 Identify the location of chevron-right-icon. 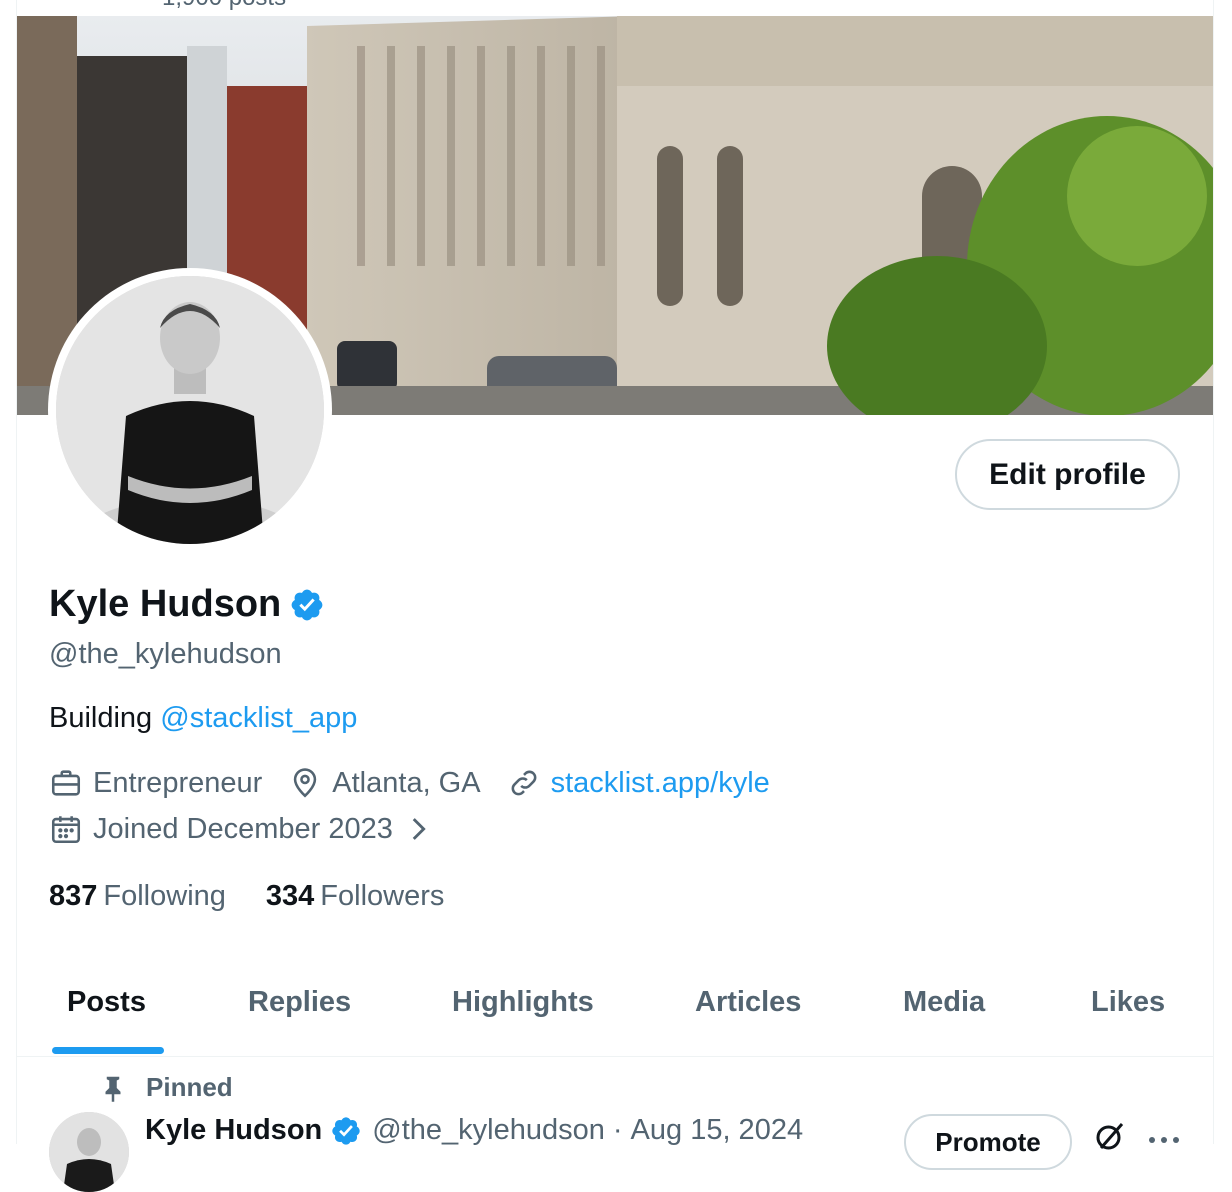
(419, 829).